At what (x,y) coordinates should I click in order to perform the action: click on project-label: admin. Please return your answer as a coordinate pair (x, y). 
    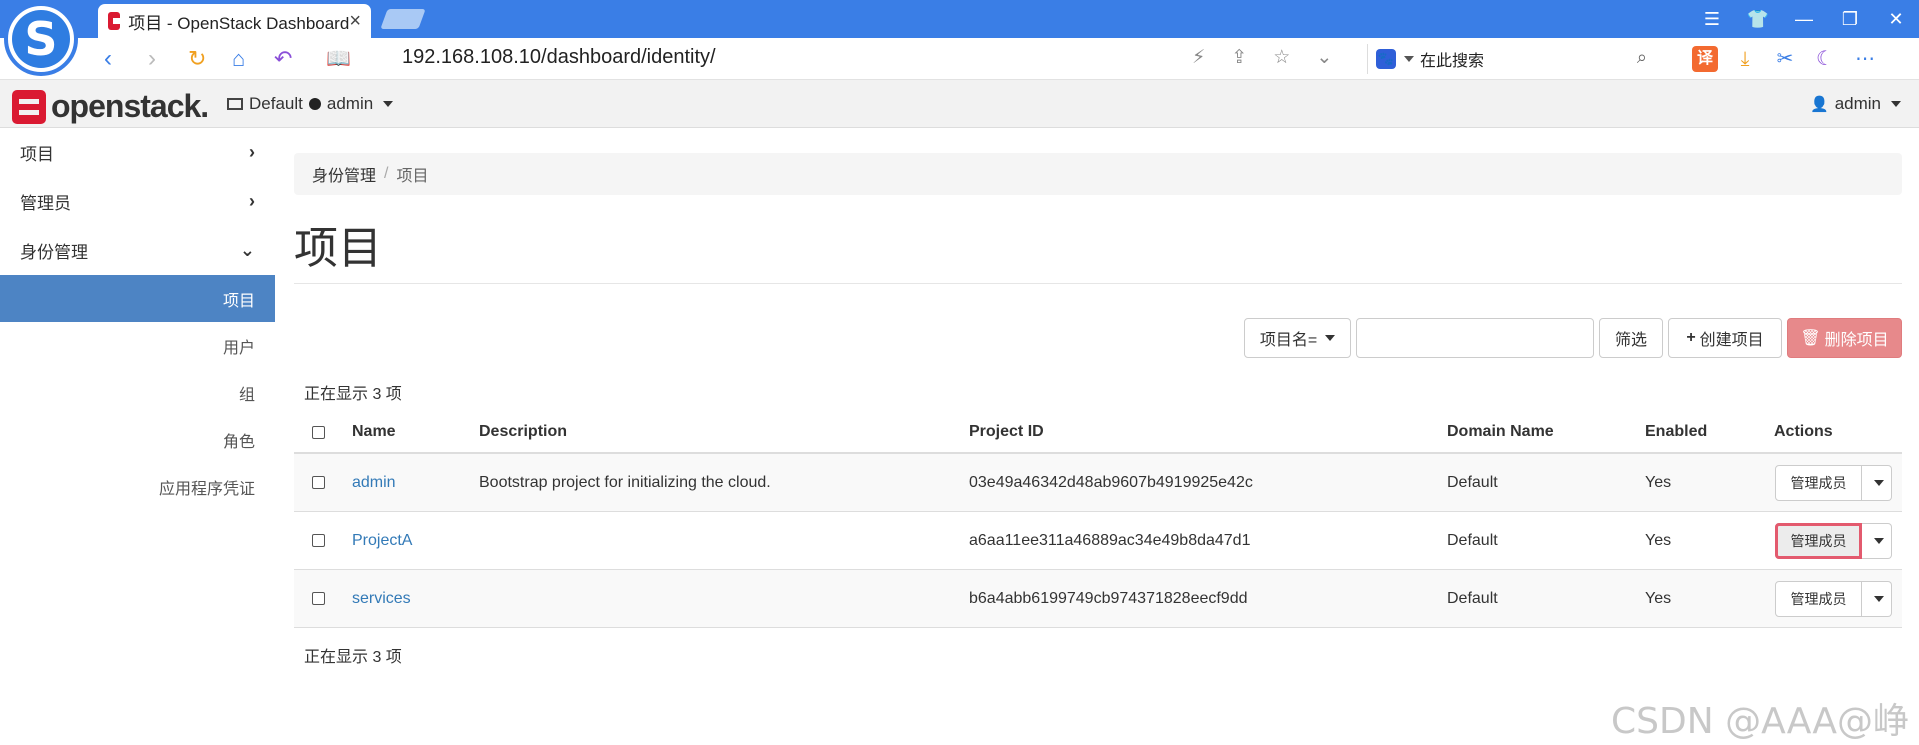
    Looking at the image, I should click on (350, 103).